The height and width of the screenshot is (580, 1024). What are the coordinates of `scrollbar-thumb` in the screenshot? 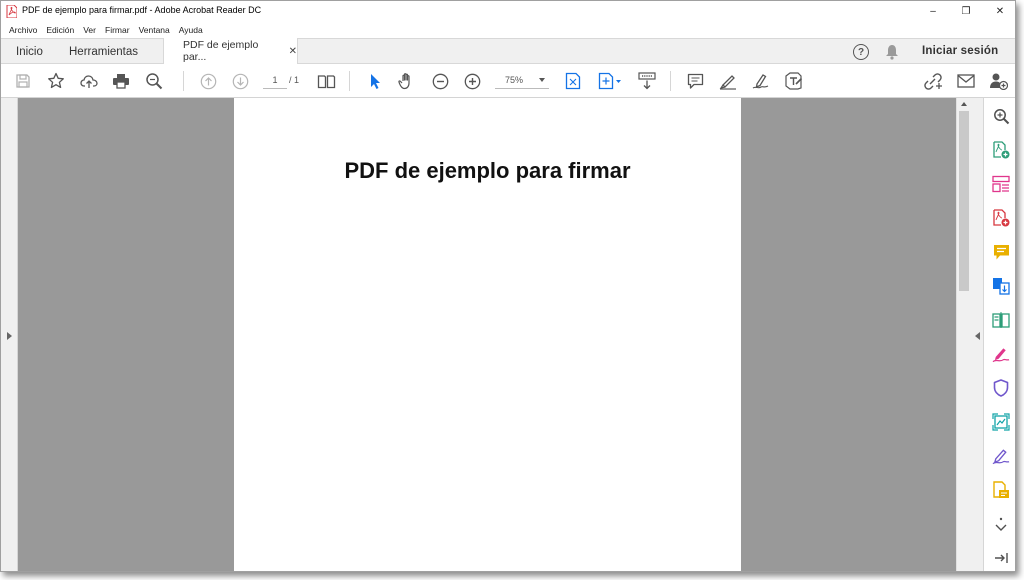 It's located at (964, 201).